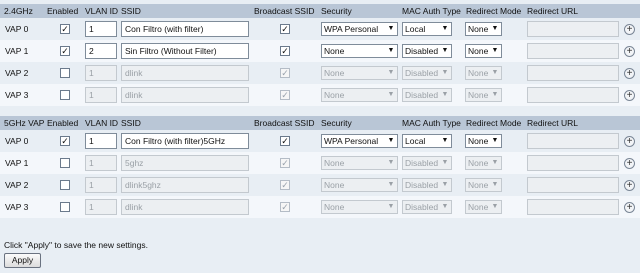 Image resolution: width=640 pixels, height=273 pixels. I want to click on column-header: Broadcast SSID, so click(284, 11).